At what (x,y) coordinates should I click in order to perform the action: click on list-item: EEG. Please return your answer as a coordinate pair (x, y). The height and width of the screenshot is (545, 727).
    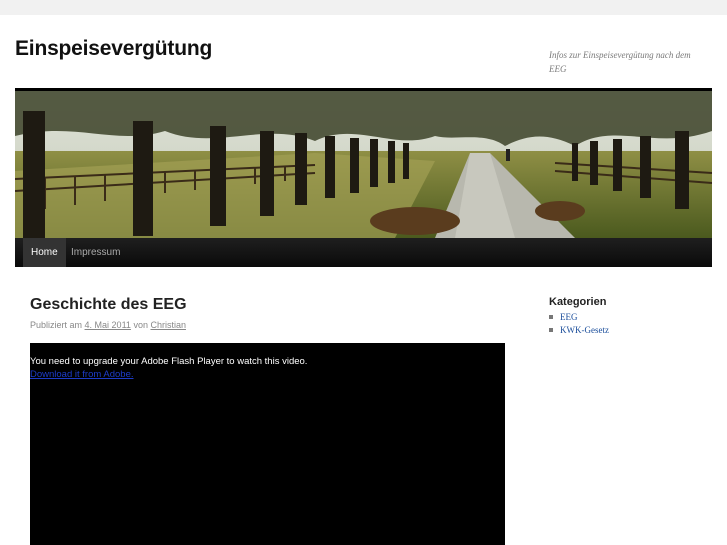
    Looking at the image, I should click on (579, 317).